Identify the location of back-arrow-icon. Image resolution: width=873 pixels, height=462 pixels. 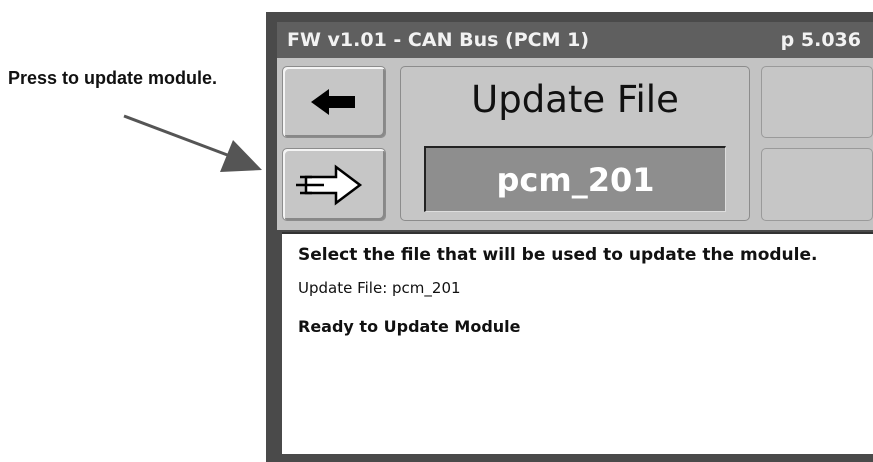
(333, 102).